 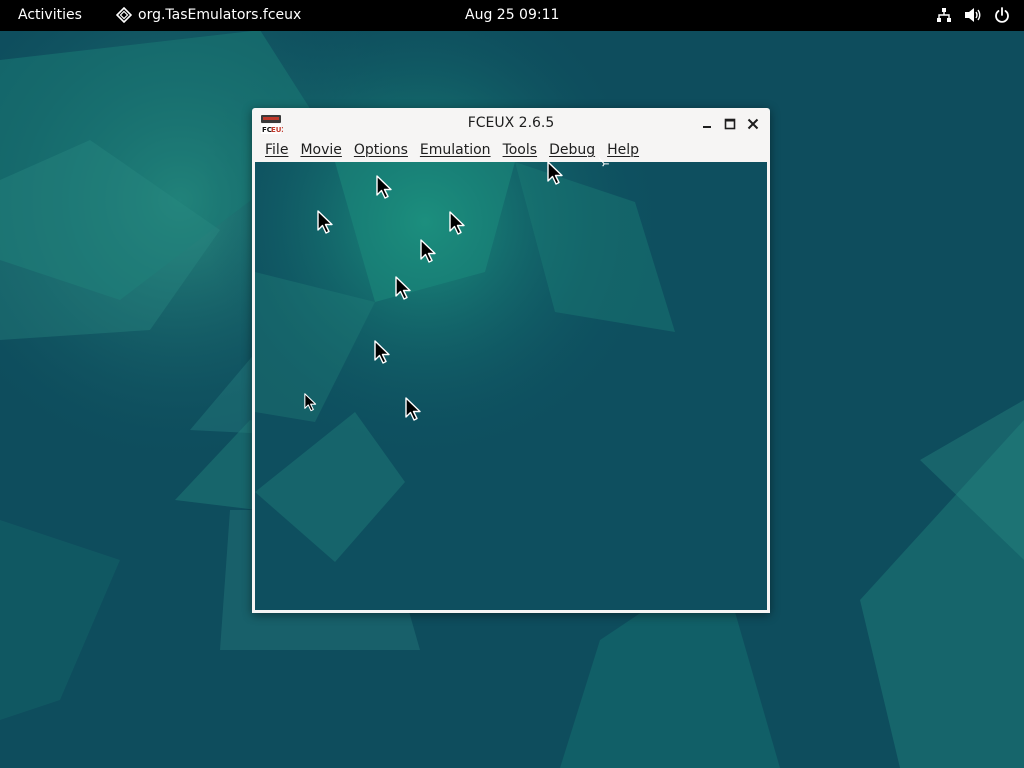 I want to click on menu-tools: Tools, so click(x=520, y=150).